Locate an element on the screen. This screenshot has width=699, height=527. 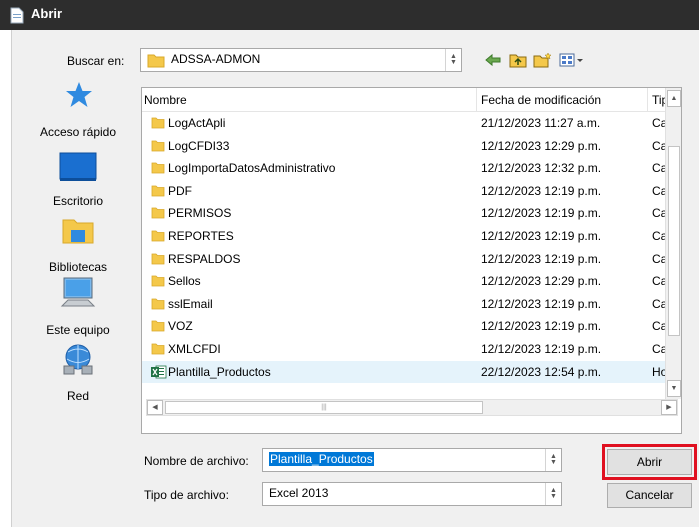
lookin-value: ADSSA-ADMON is located at coordinates (216, 59).